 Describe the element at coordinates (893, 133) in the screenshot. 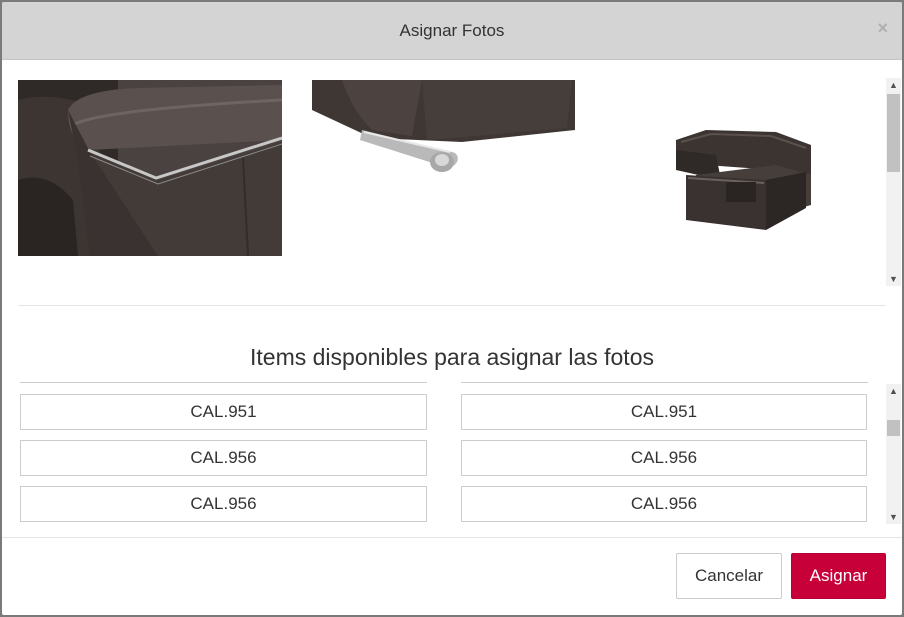

I see `photos-scroll-thumb` at that location.